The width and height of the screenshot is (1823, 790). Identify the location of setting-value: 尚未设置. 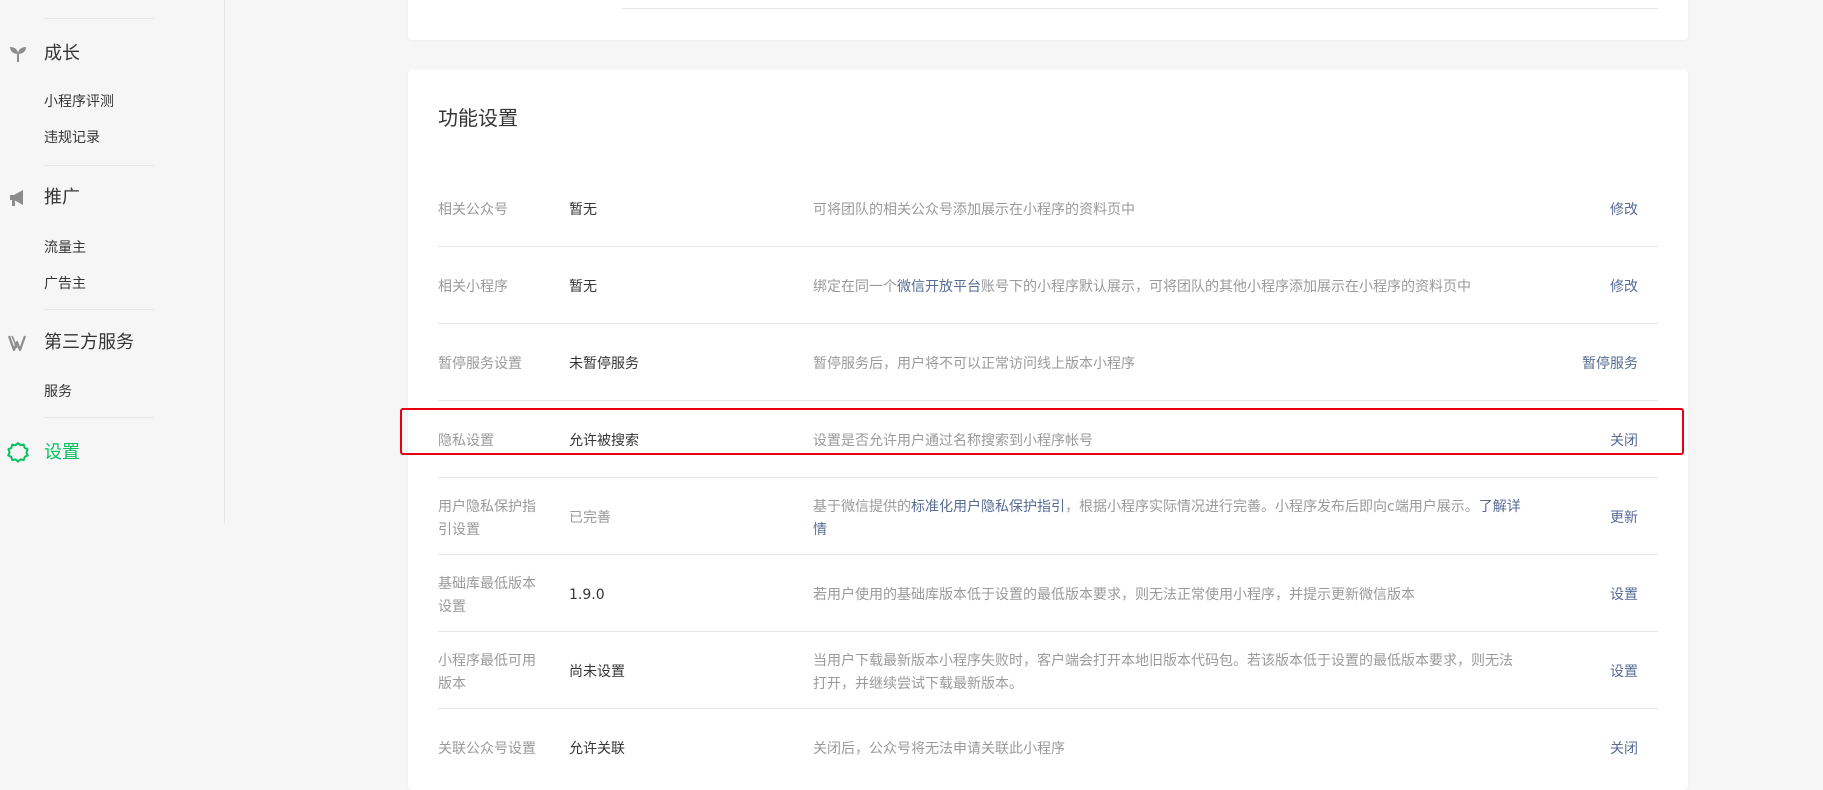
(597, 672).